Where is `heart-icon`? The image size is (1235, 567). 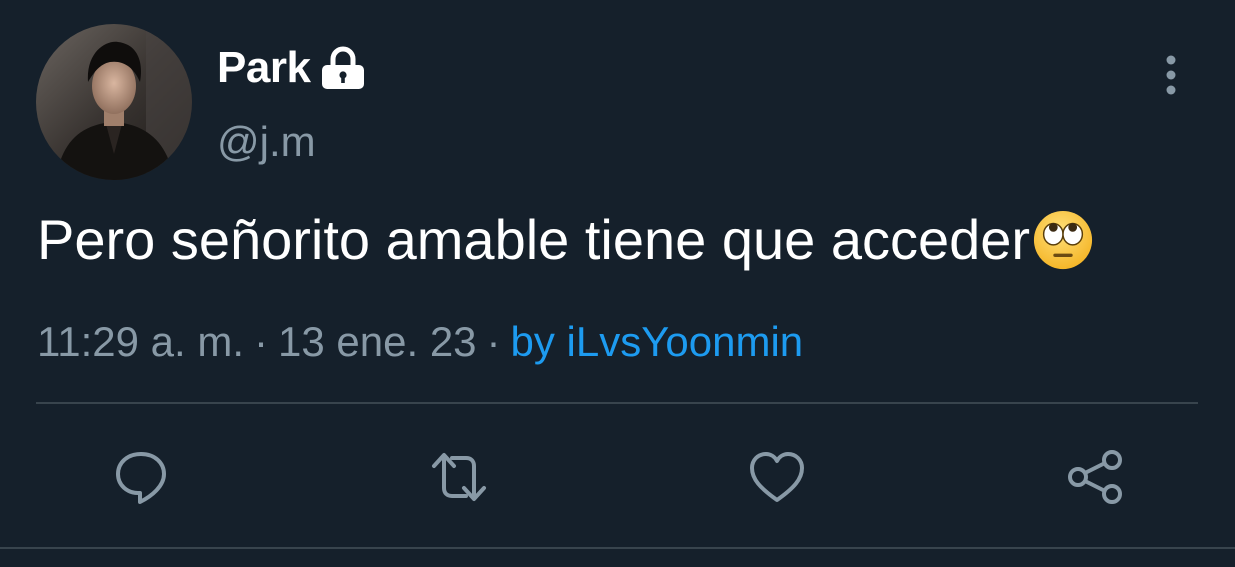 heart-icon is located at coordinates (777, 477).